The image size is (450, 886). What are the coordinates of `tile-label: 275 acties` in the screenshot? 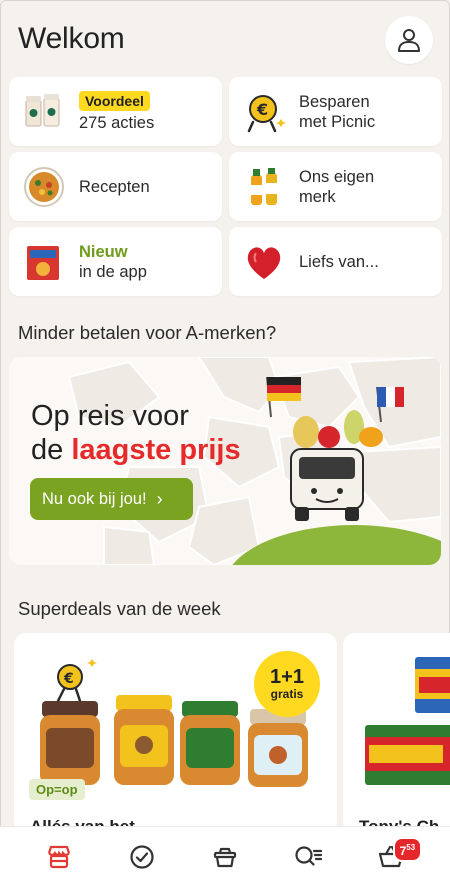 It's located at (117, 122).